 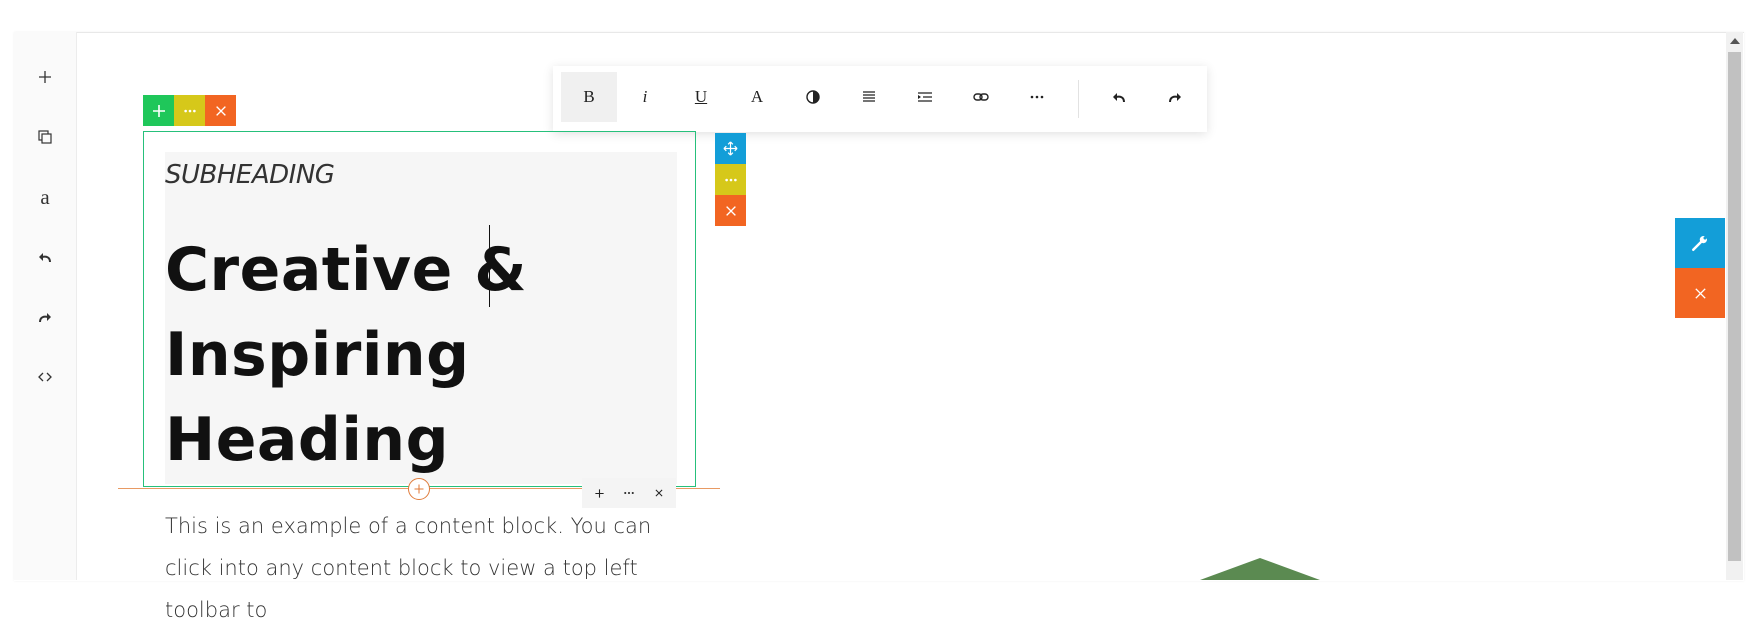 I want to click on row-add-button, so click(x=158, y=110).